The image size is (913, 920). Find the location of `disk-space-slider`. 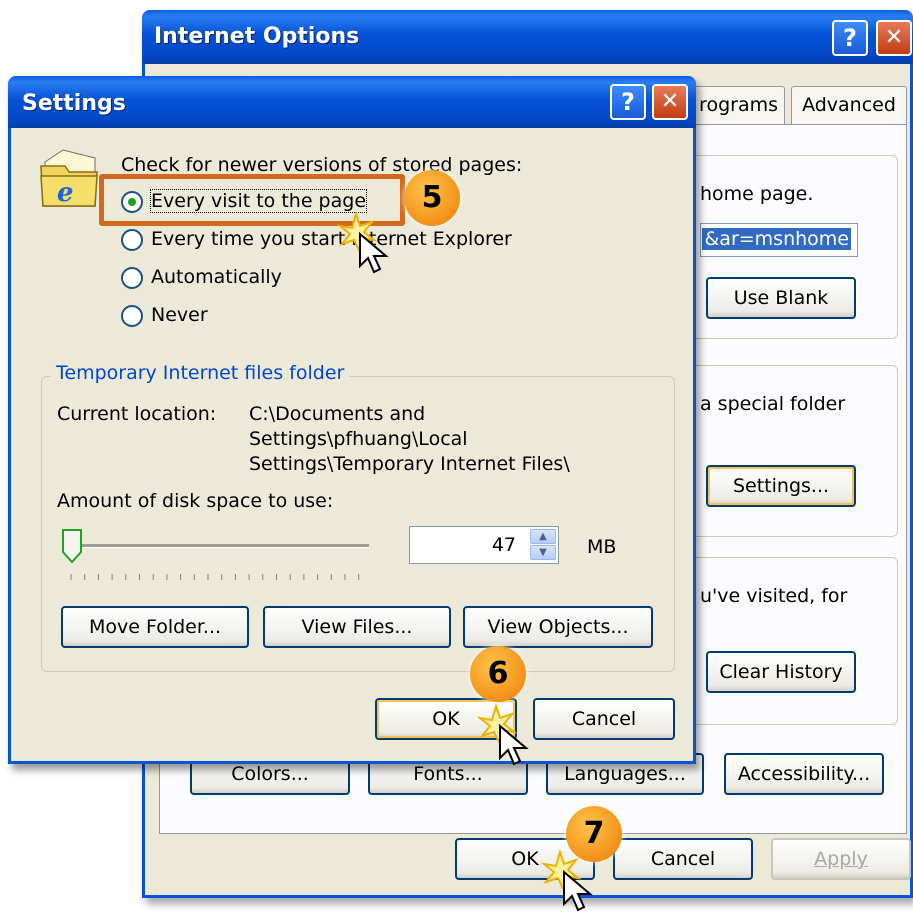

disk-space-slider is located at coordinates (217, 554).